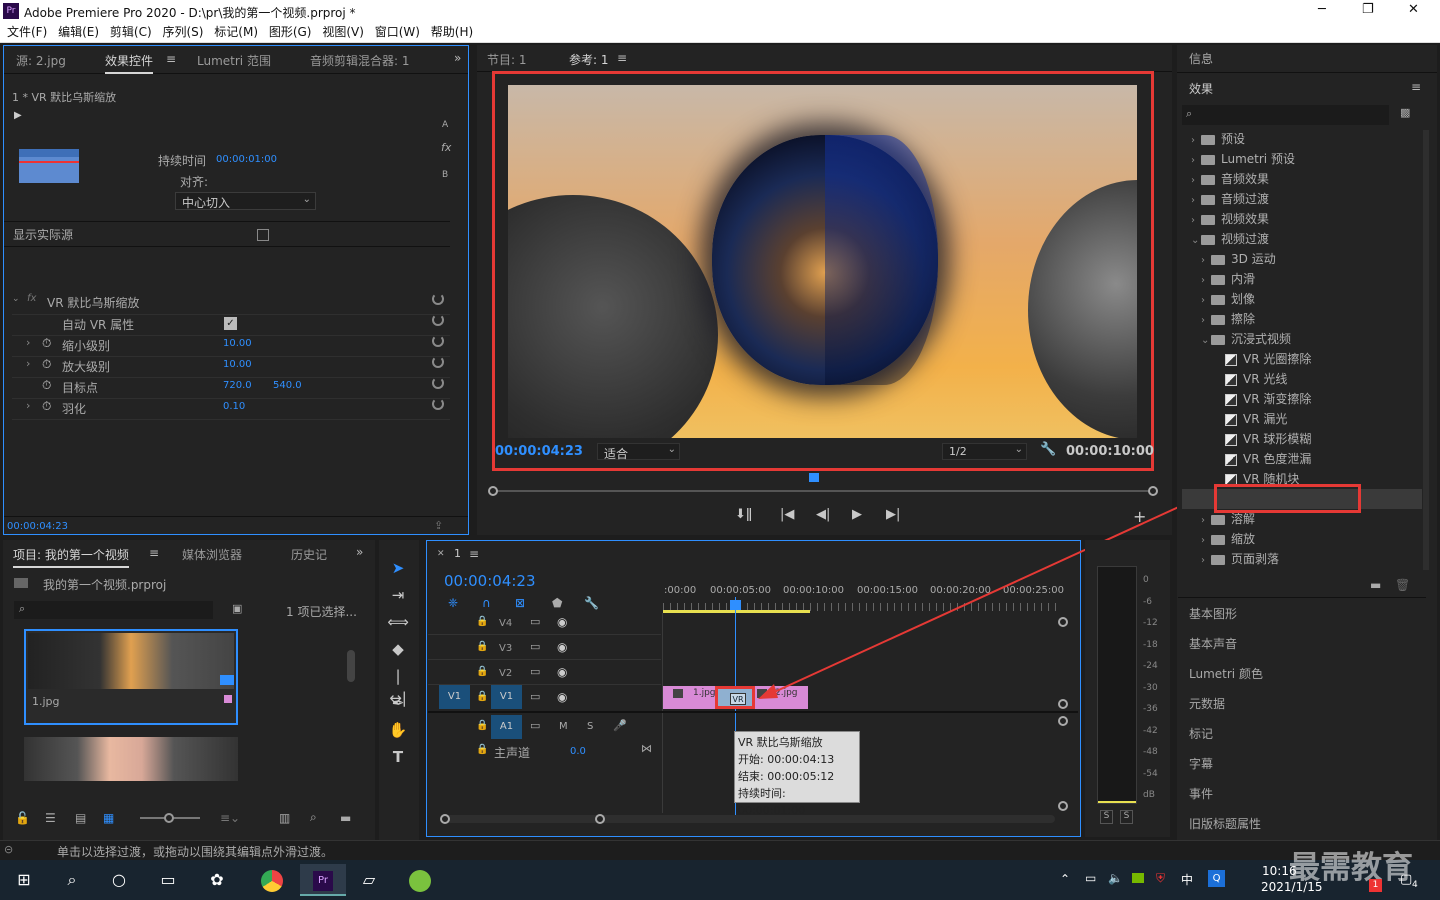 This screenshot has width=1440, height=900. I want to click on effect-tree-label: 音频效果, so click(1245, 179).